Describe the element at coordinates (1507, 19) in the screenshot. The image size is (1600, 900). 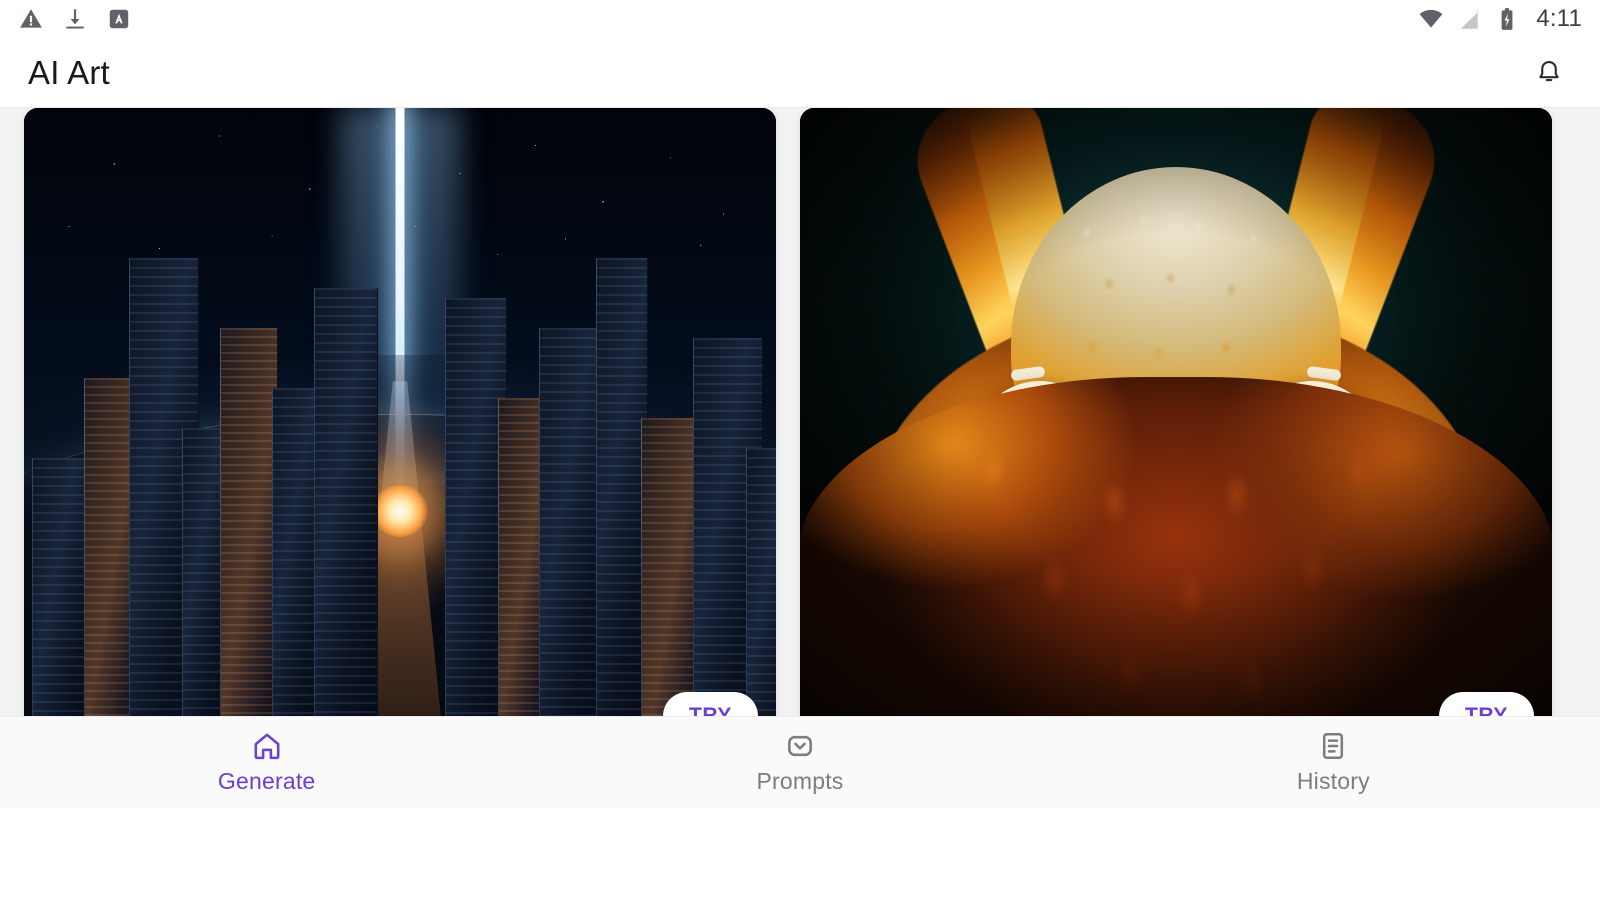
I see `battery-charging-icon` at that location.